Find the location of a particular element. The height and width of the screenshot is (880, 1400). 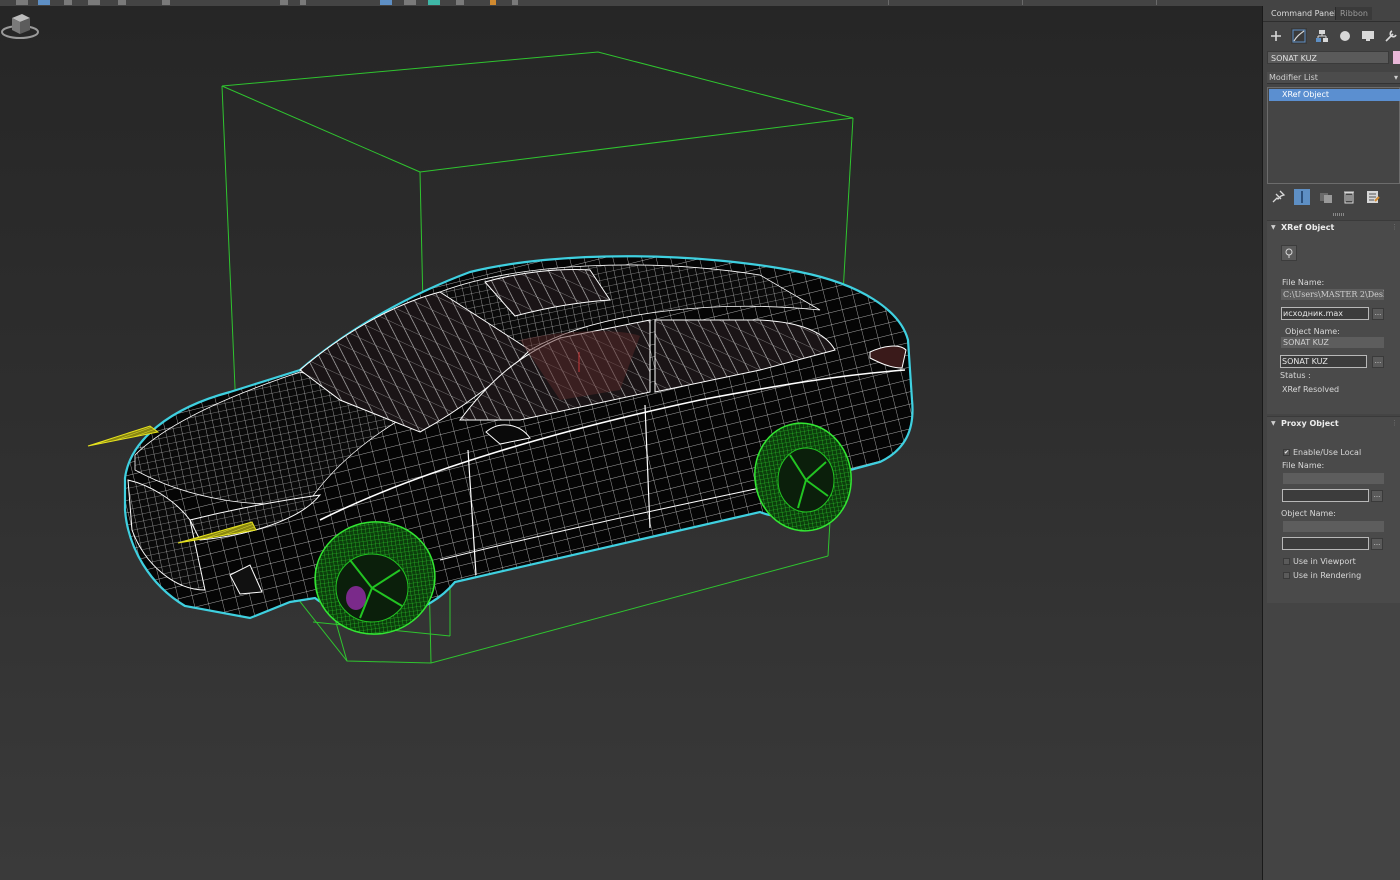

tab-ribbon: Ribbon is located at coordinates (1353, 13).